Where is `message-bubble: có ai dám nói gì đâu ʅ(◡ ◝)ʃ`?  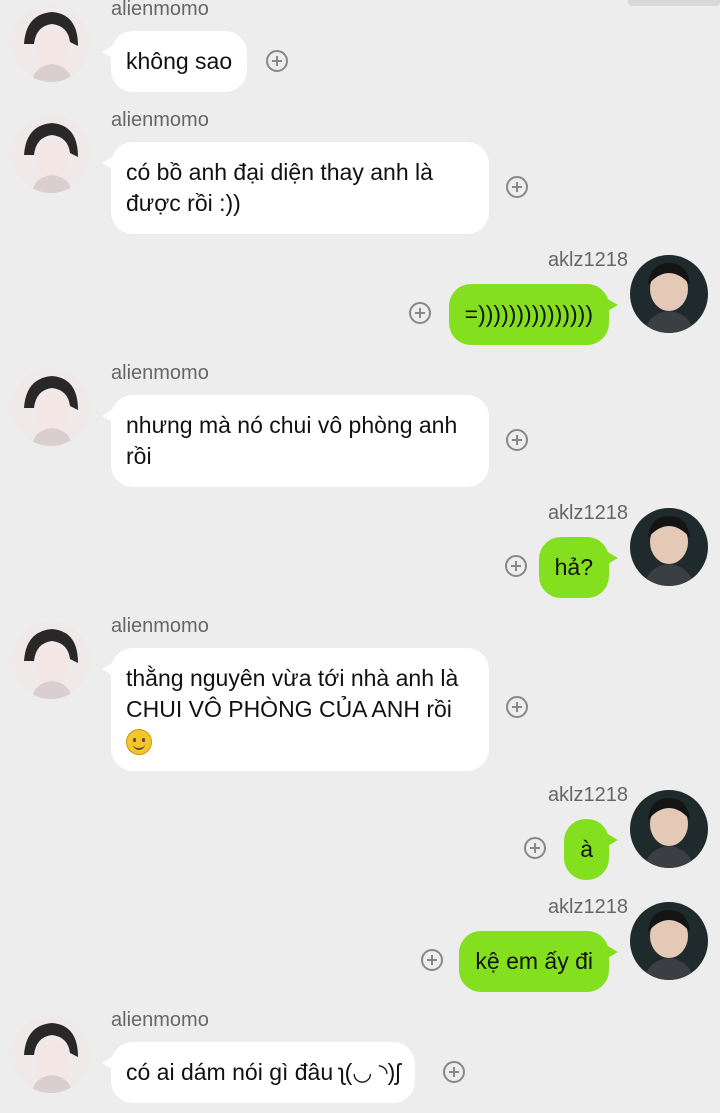
message-bubble: có ai dám nói gì đâu ʅ(◡ ◝)ʃ is located at coordinates (258, 1072).